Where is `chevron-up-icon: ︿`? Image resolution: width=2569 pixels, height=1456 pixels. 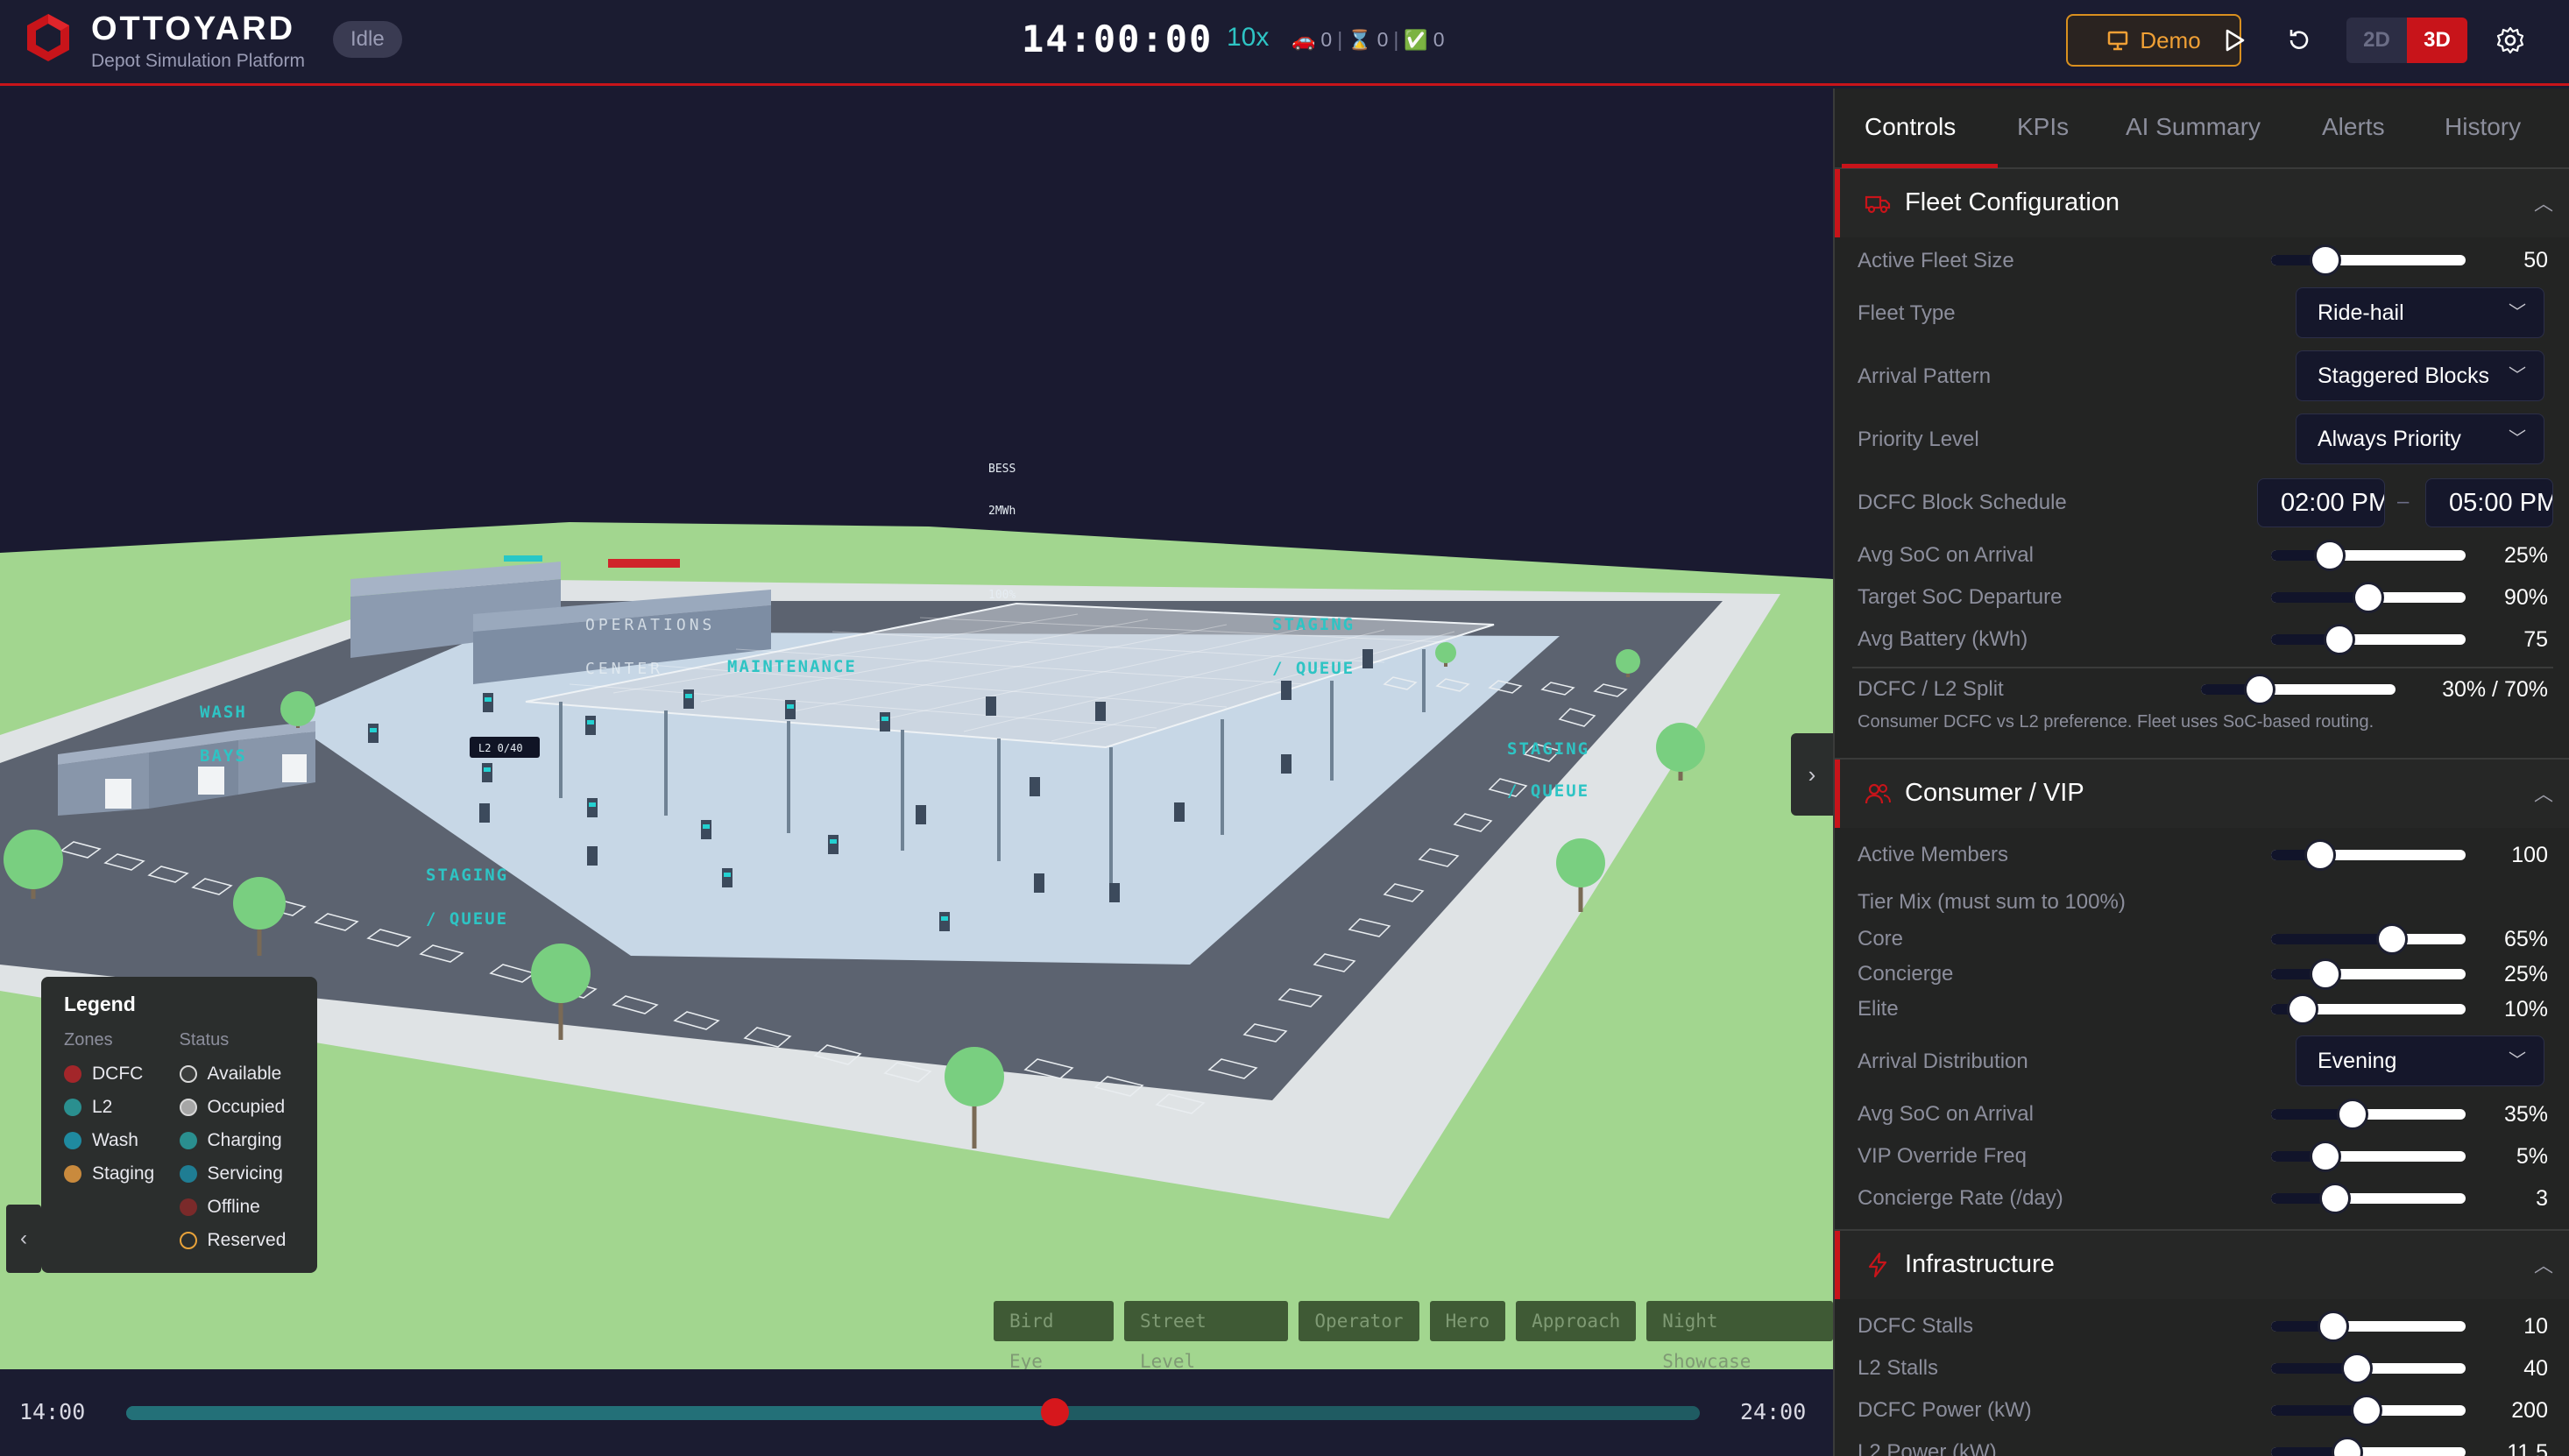
chevron-up-icon: ︿ is located at coordinates (2544, 204).